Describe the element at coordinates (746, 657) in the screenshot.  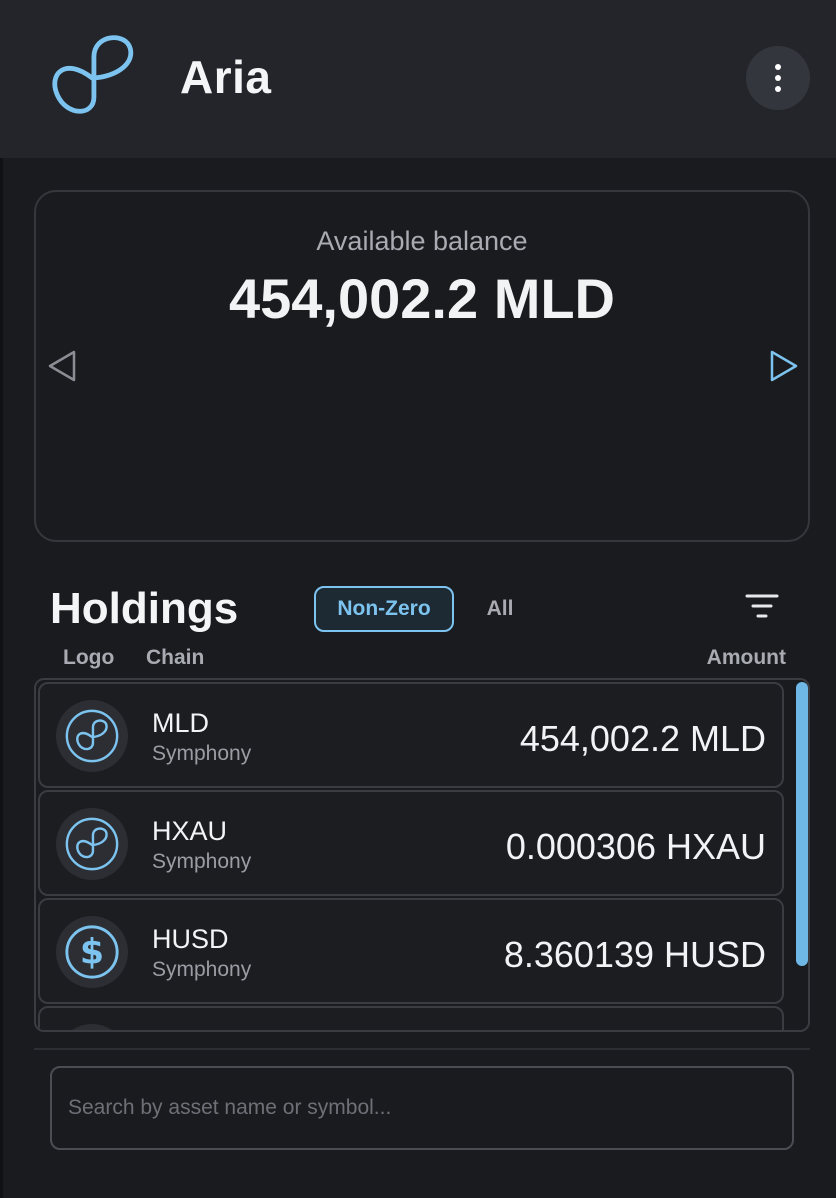
I see `column-header-amount: Amount` at that location.